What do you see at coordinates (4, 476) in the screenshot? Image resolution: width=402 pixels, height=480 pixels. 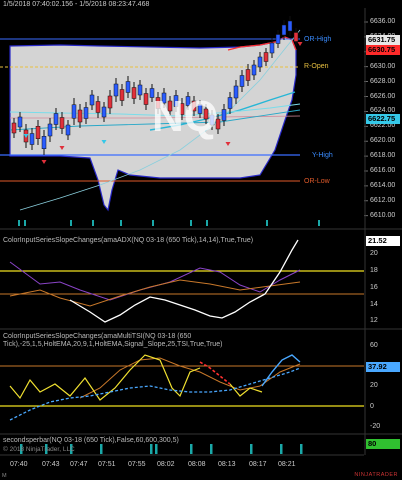 I see `time-axis-unit: M` at bounding box center [4, 476].